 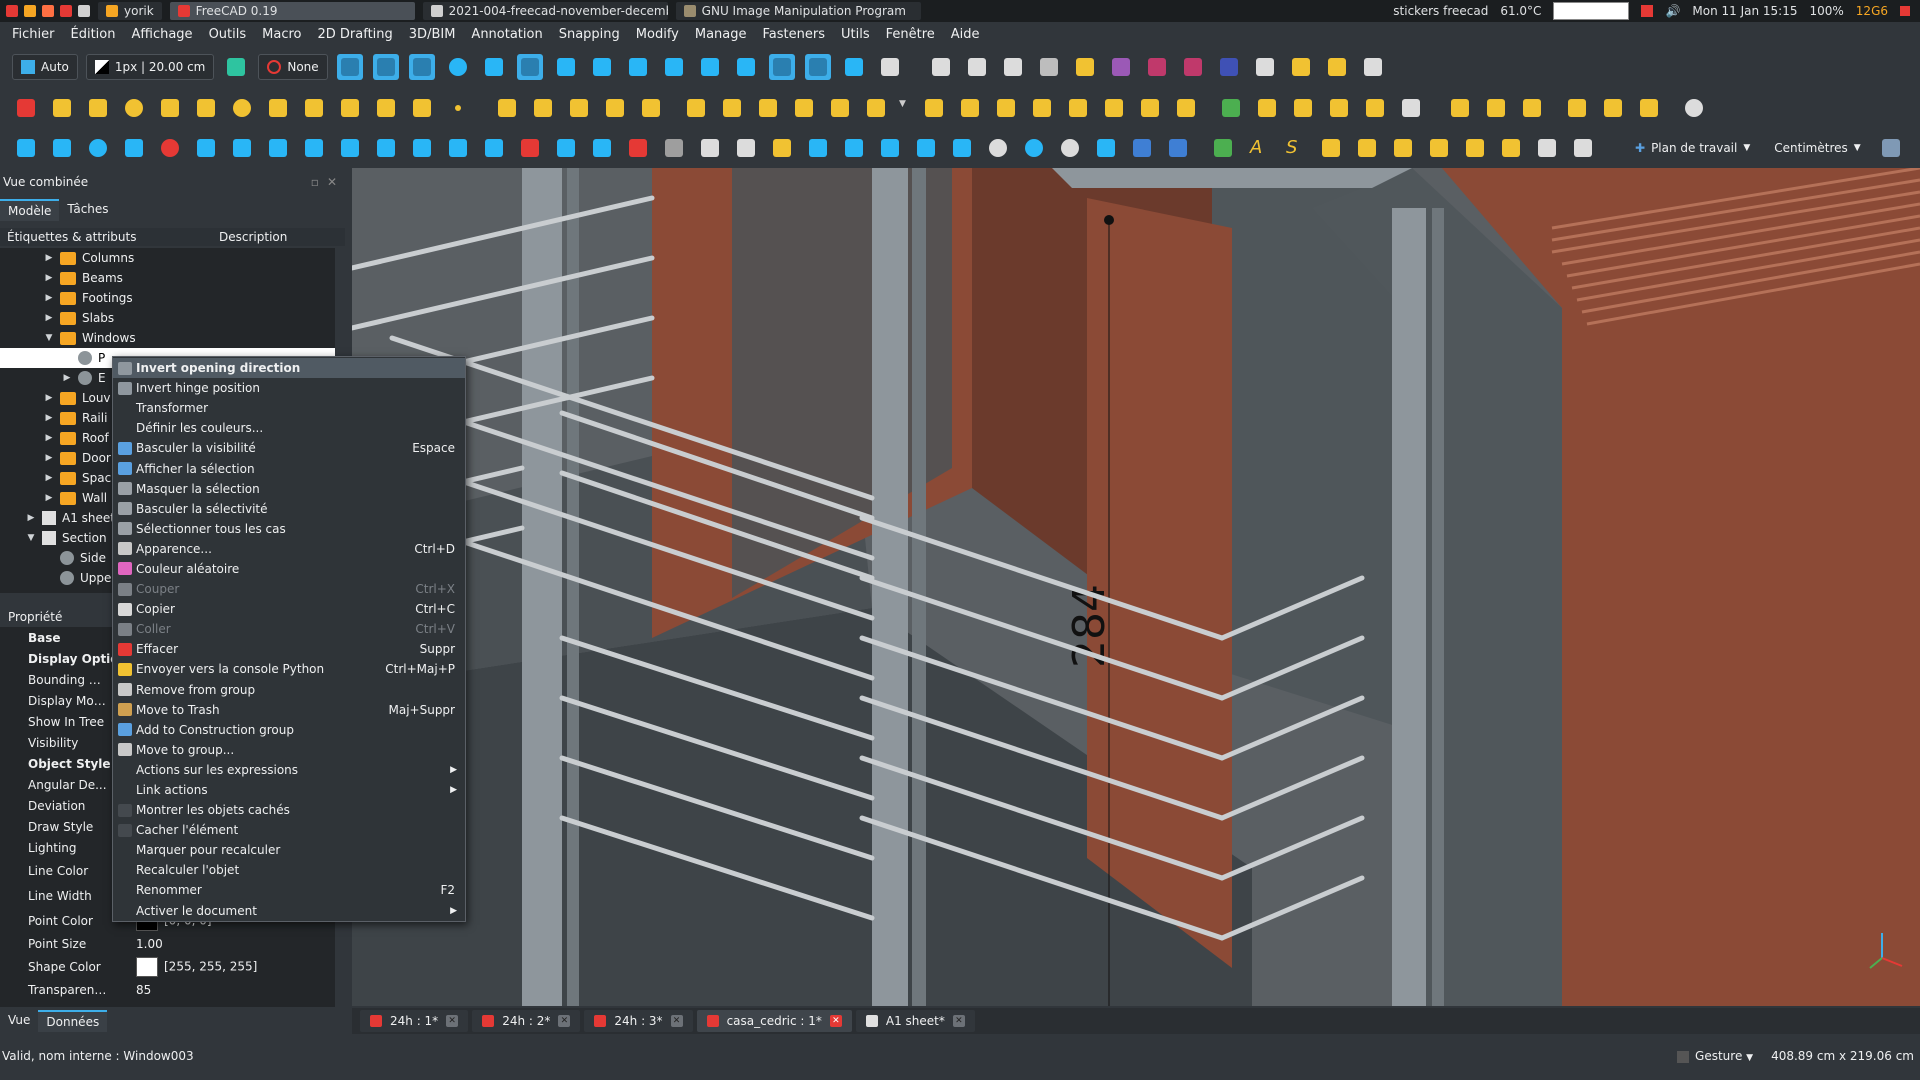 I want to click on arch-pipe-icon, so click(x=876, y=108).